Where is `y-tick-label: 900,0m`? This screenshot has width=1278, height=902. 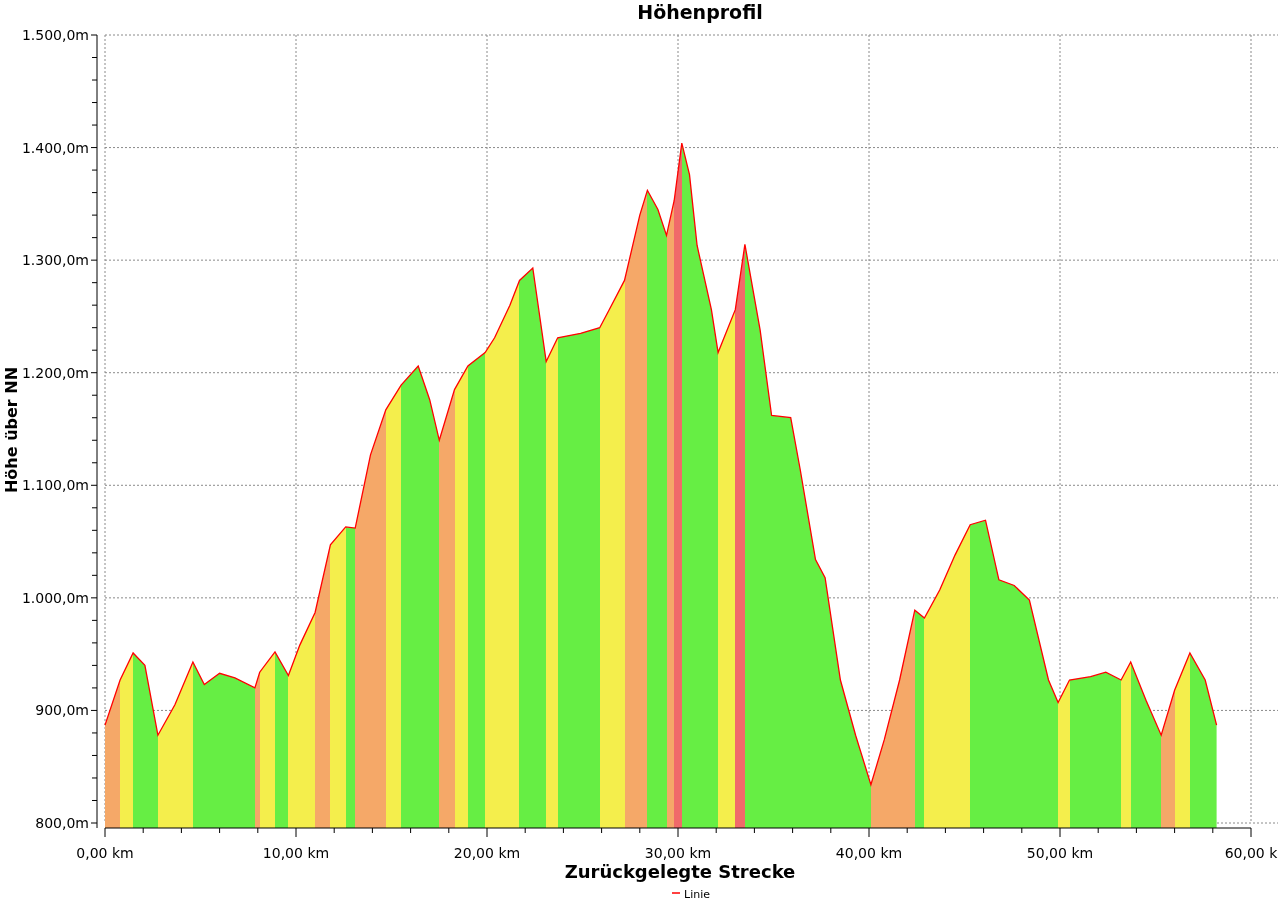
y-tick-label: 900,0m is located at coordinates (62, 710).